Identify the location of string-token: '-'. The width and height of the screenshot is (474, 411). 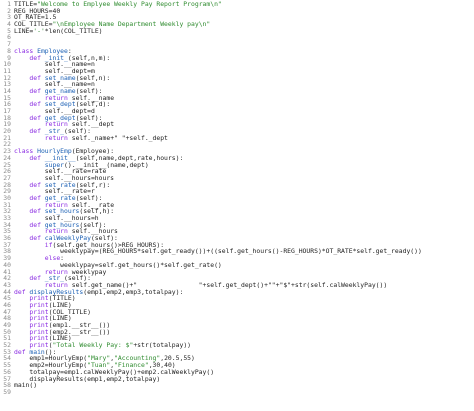
(39, 30).